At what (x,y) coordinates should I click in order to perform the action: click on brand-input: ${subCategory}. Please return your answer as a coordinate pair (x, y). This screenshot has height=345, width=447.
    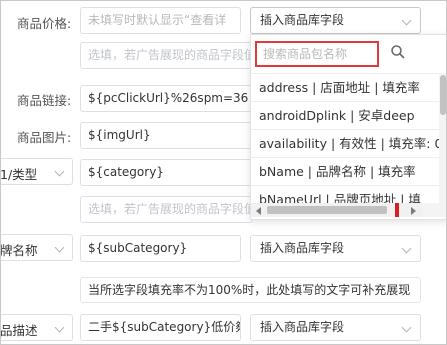
    Looking at the image, I should click on (160, 248).